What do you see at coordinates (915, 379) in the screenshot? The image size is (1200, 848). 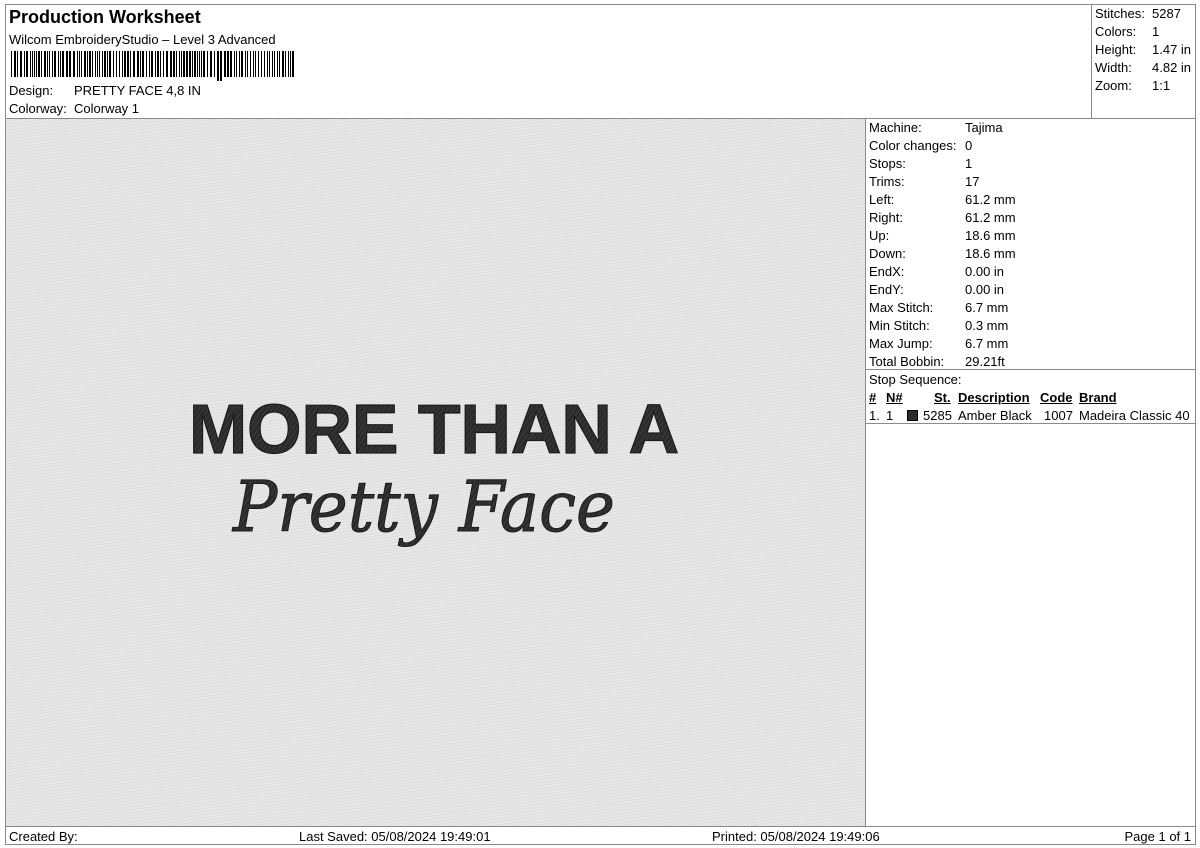 I see `stop-sequence-label: Stop Sequence:` at bounding box center [915, 379].